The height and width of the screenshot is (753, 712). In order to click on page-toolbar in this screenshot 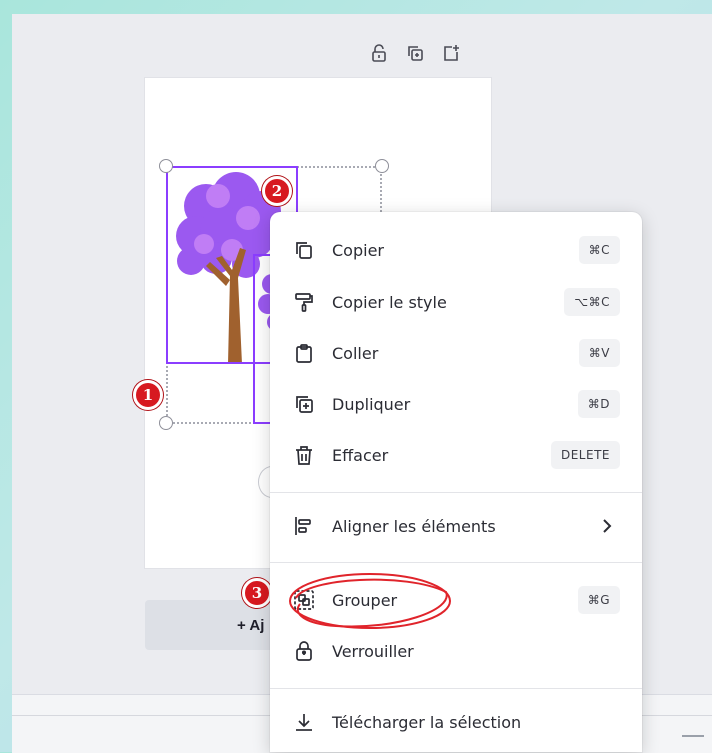, I will do `click(415, 53)`.